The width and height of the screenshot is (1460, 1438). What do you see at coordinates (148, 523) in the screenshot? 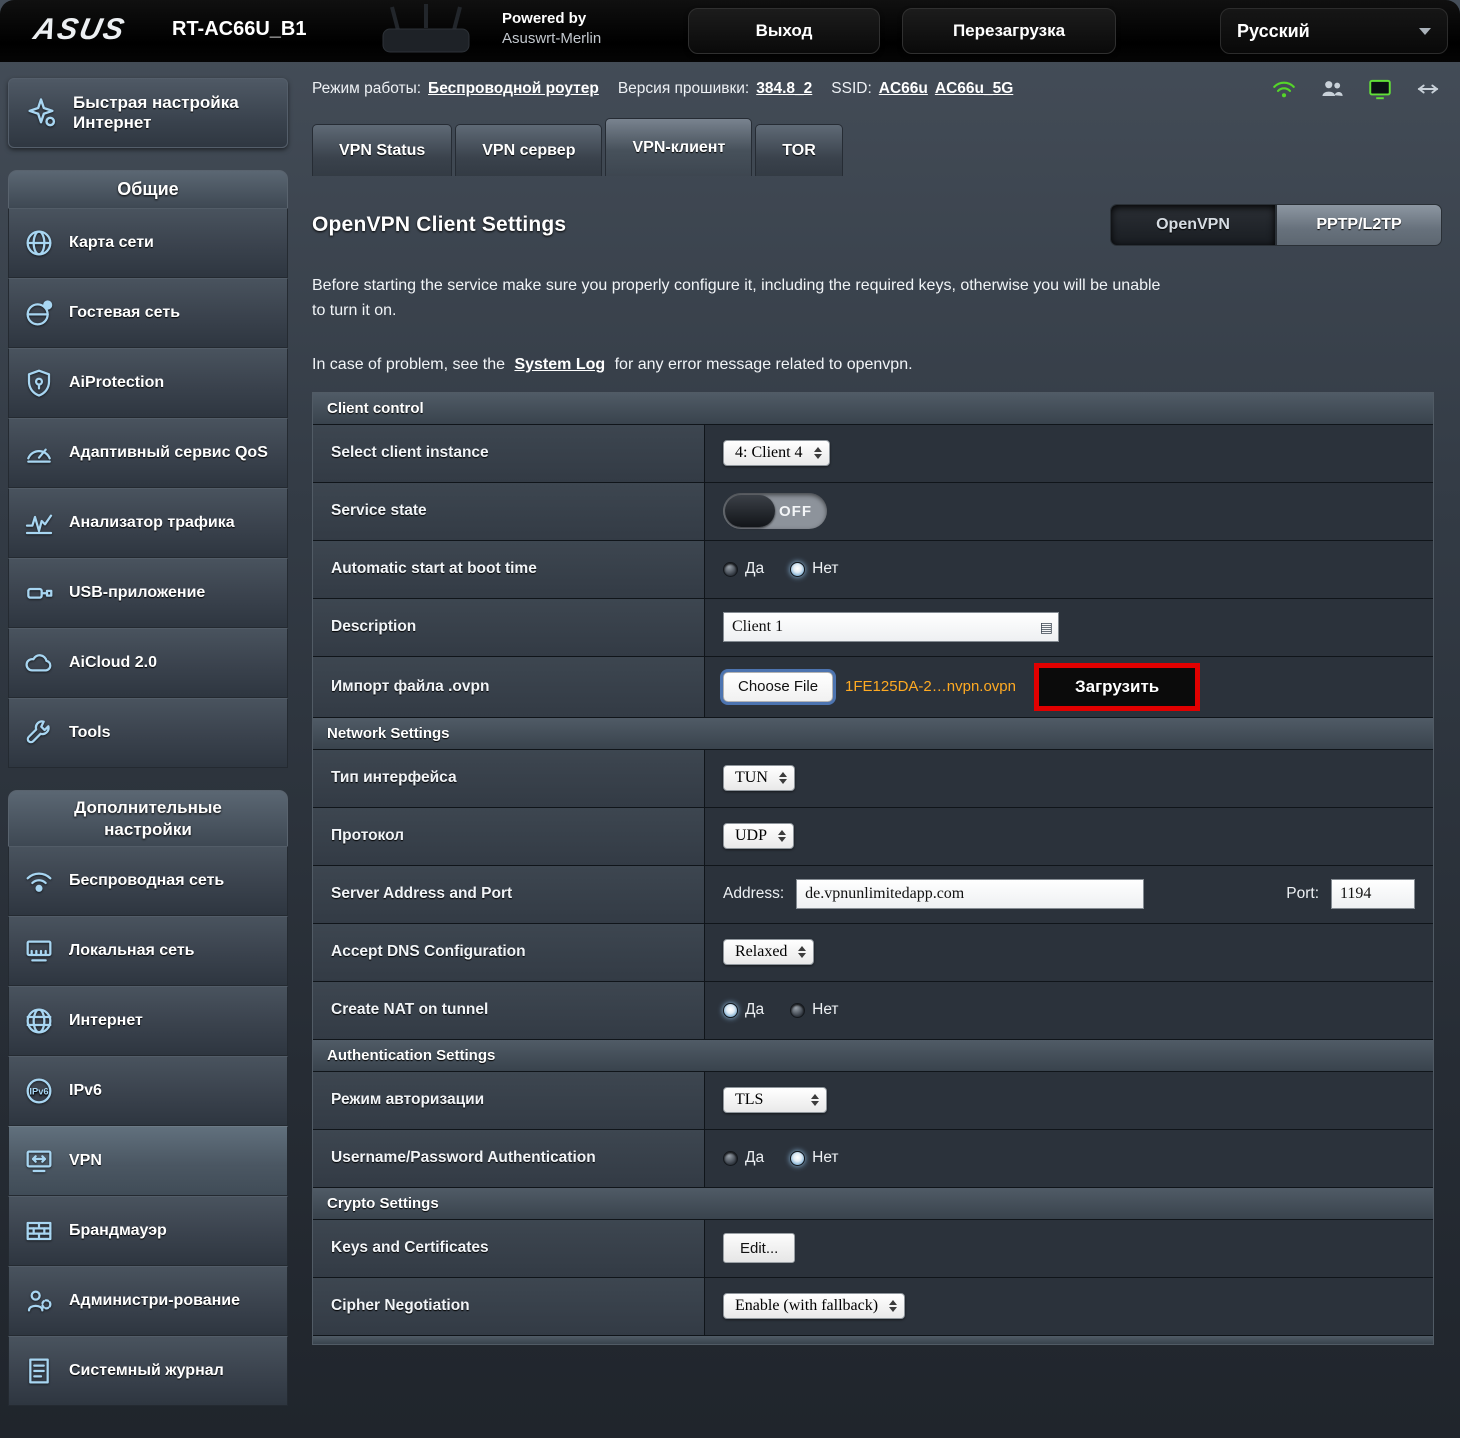
I see `sidebar-item-traffic-analyzer: Анализатор трафика` at bounding box center [148, 523].